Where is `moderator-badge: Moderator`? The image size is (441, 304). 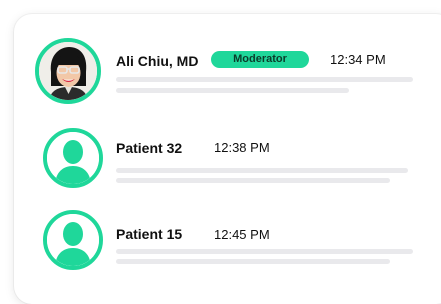
moderator-badge: Moderator is located at coordinates (260, 59).